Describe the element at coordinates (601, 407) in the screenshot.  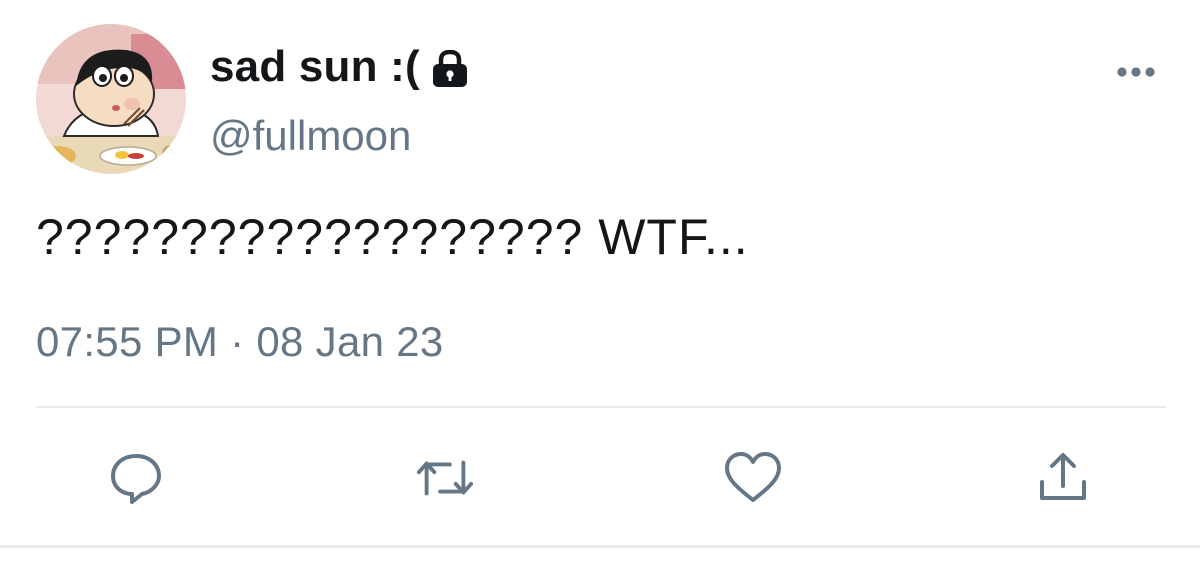
I see `divider` at that location.